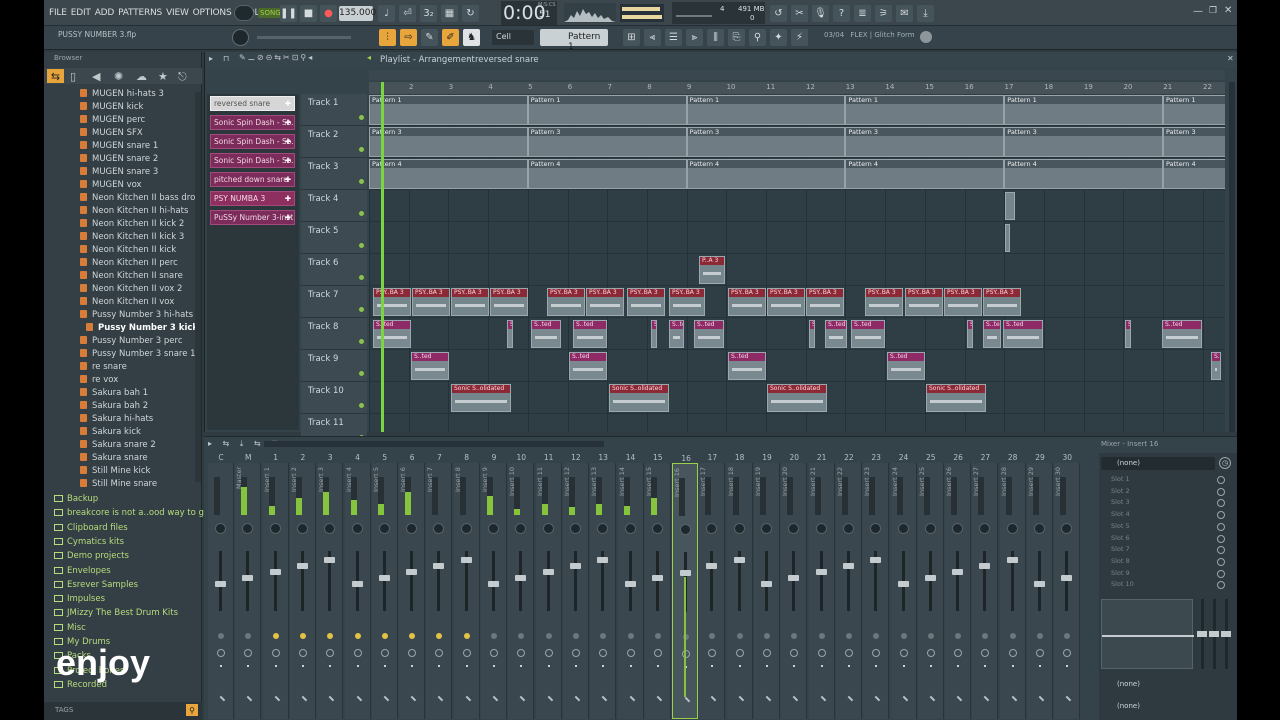  What do you see at coordinates (276, 57) in the screenshot?
I see `playlist-tools-icon: ✎⚊⊘⊝⇆✂⊡⚲◂` at bounding box center [276, 57].